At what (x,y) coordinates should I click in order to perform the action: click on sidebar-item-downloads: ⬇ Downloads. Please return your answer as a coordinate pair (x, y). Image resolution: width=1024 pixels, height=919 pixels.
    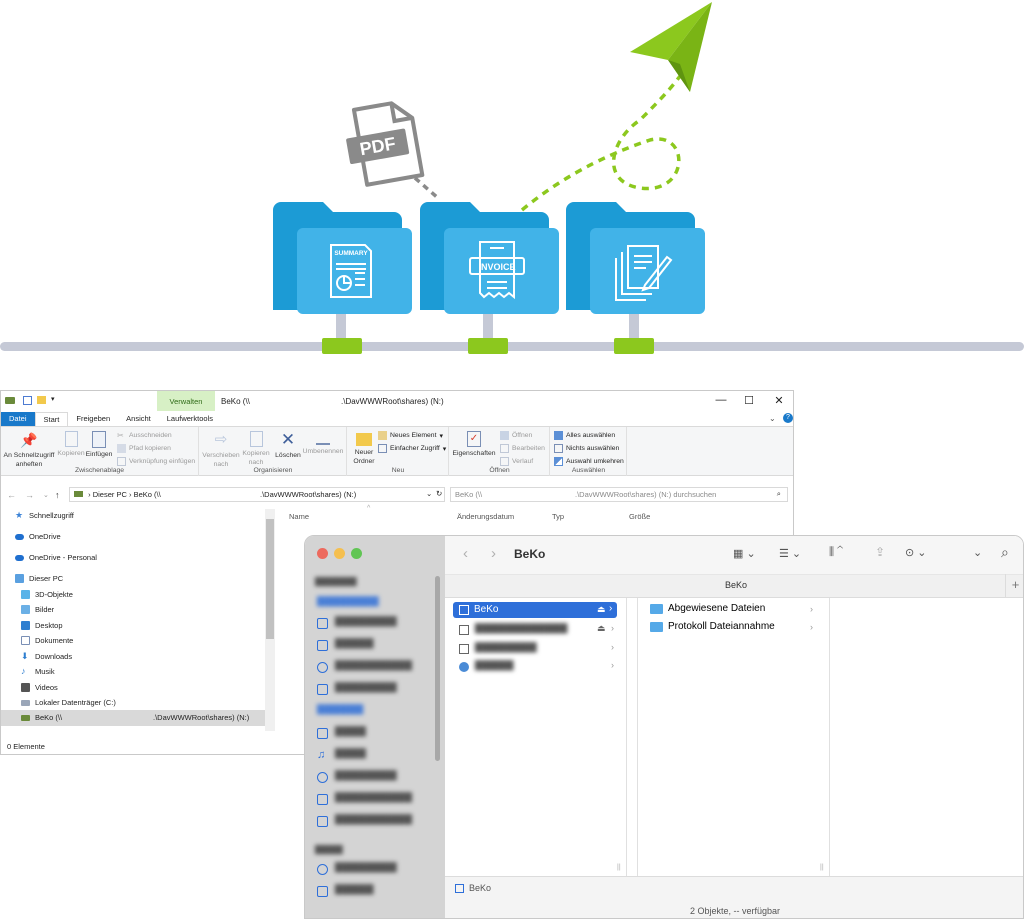
    Looking at the image, I should click on (46, 657).